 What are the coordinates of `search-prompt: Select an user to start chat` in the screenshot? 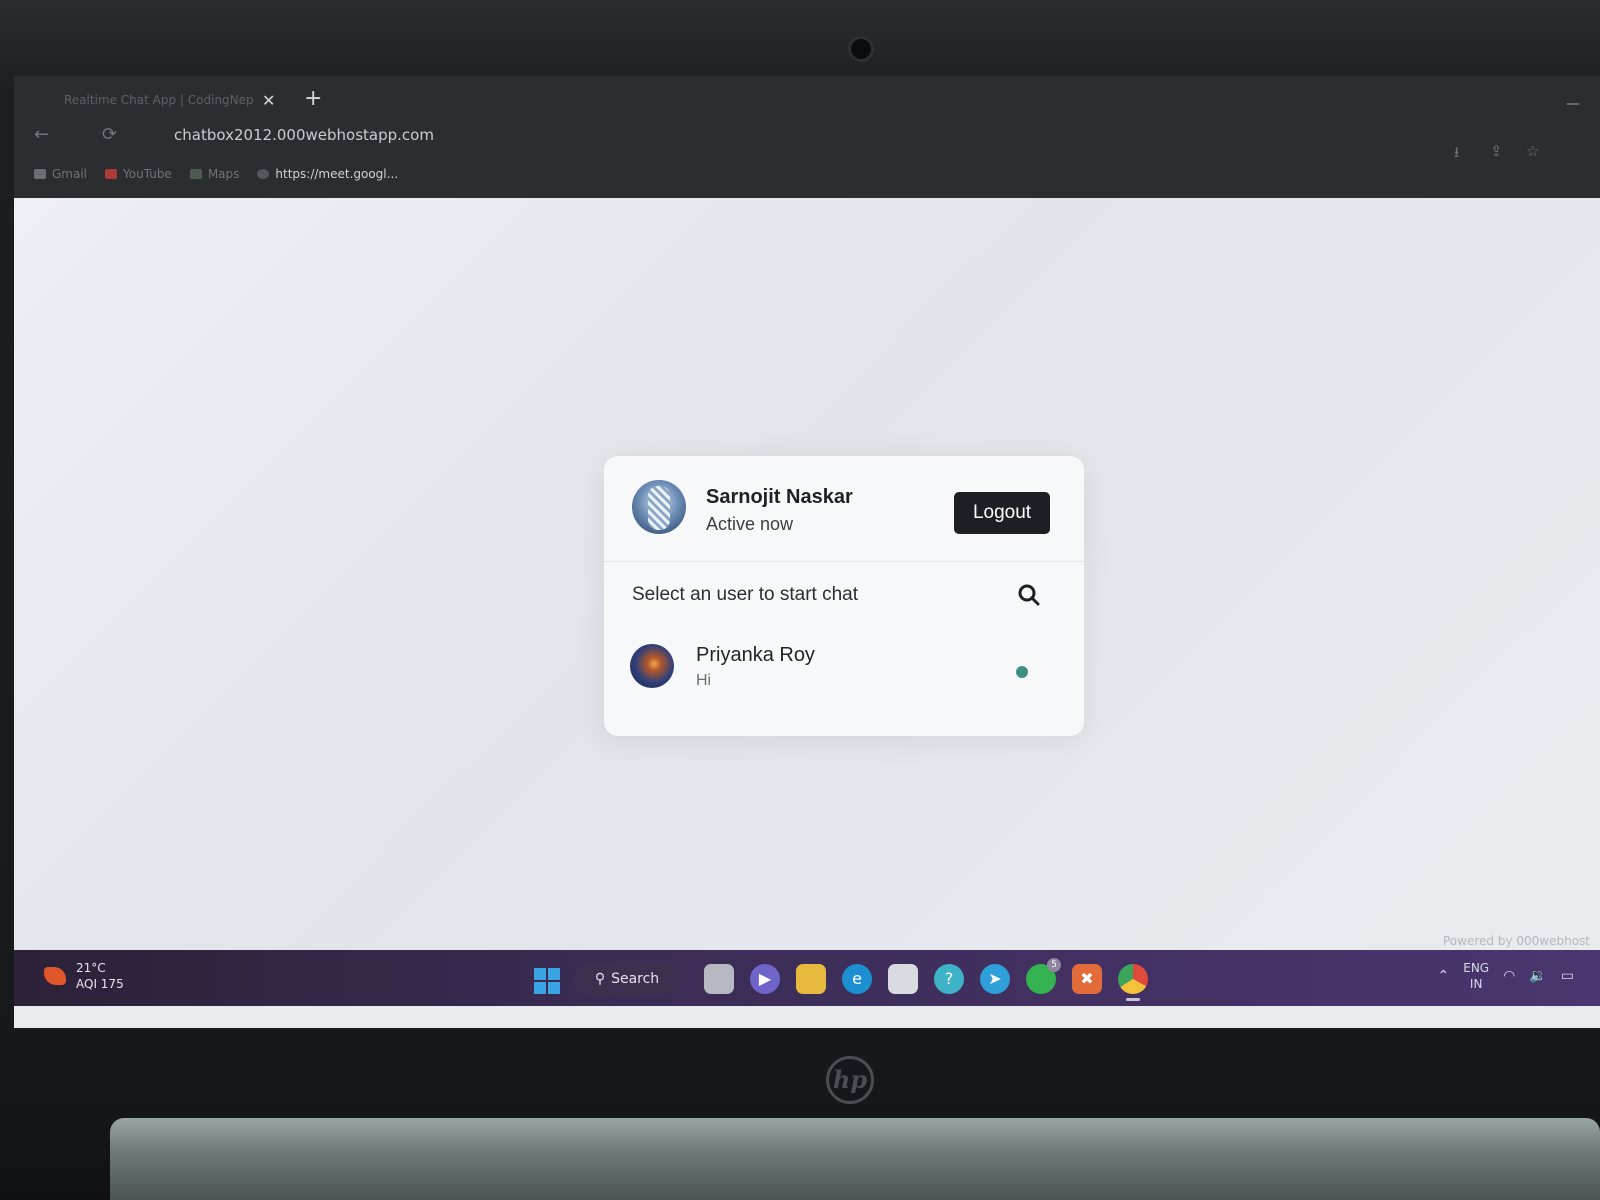 It's located at (745, 594).